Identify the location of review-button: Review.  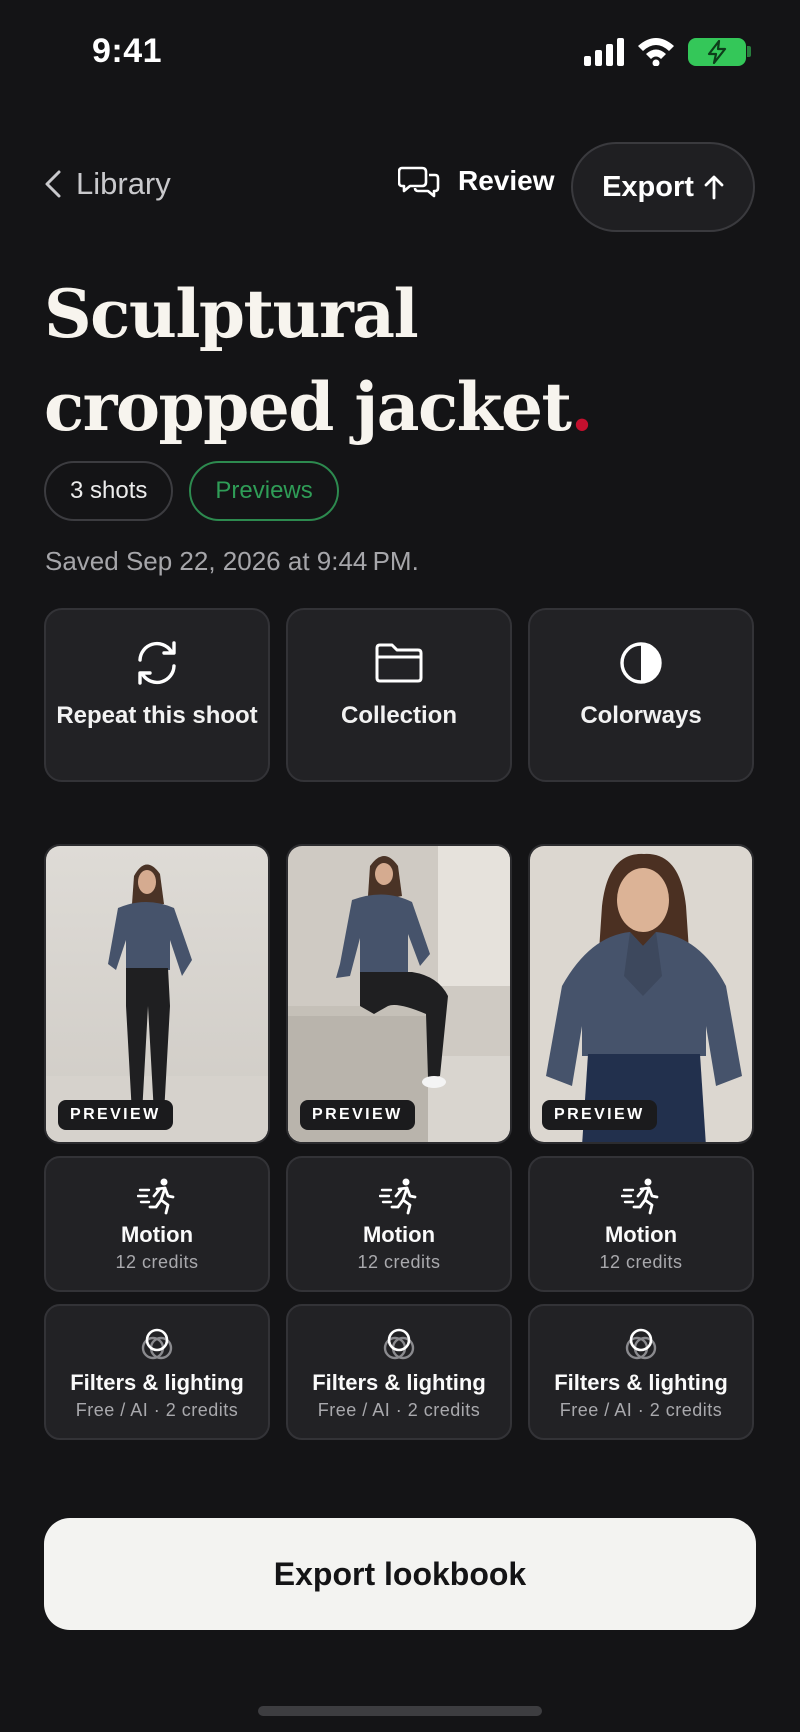
(476, 181).